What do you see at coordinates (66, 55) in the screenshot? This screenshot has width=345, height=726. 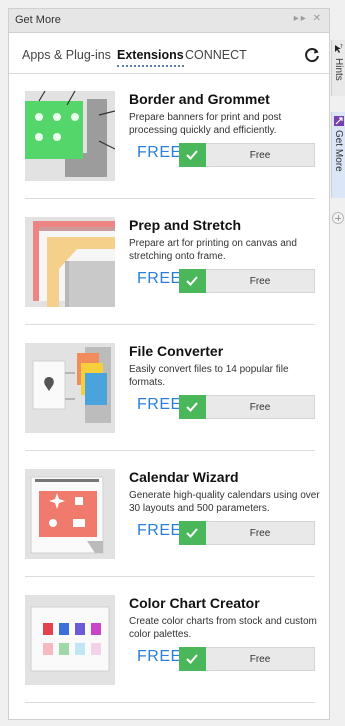 I see `tab-apps-plugins: Apps & Plug-ins` at bounding box center [66, 55].